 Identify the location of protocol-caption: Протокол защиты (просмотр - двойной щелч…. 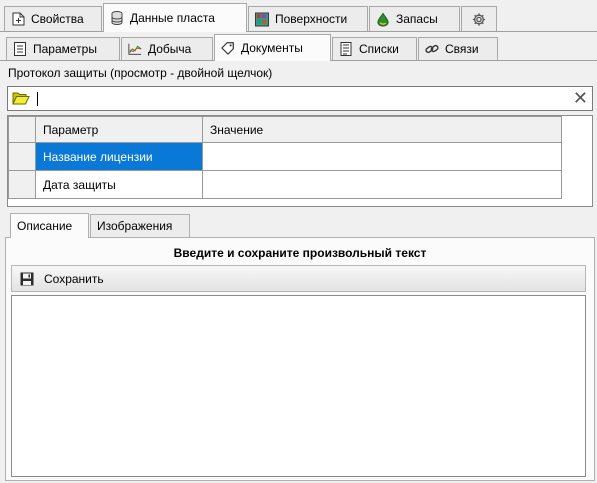
(140, 73).